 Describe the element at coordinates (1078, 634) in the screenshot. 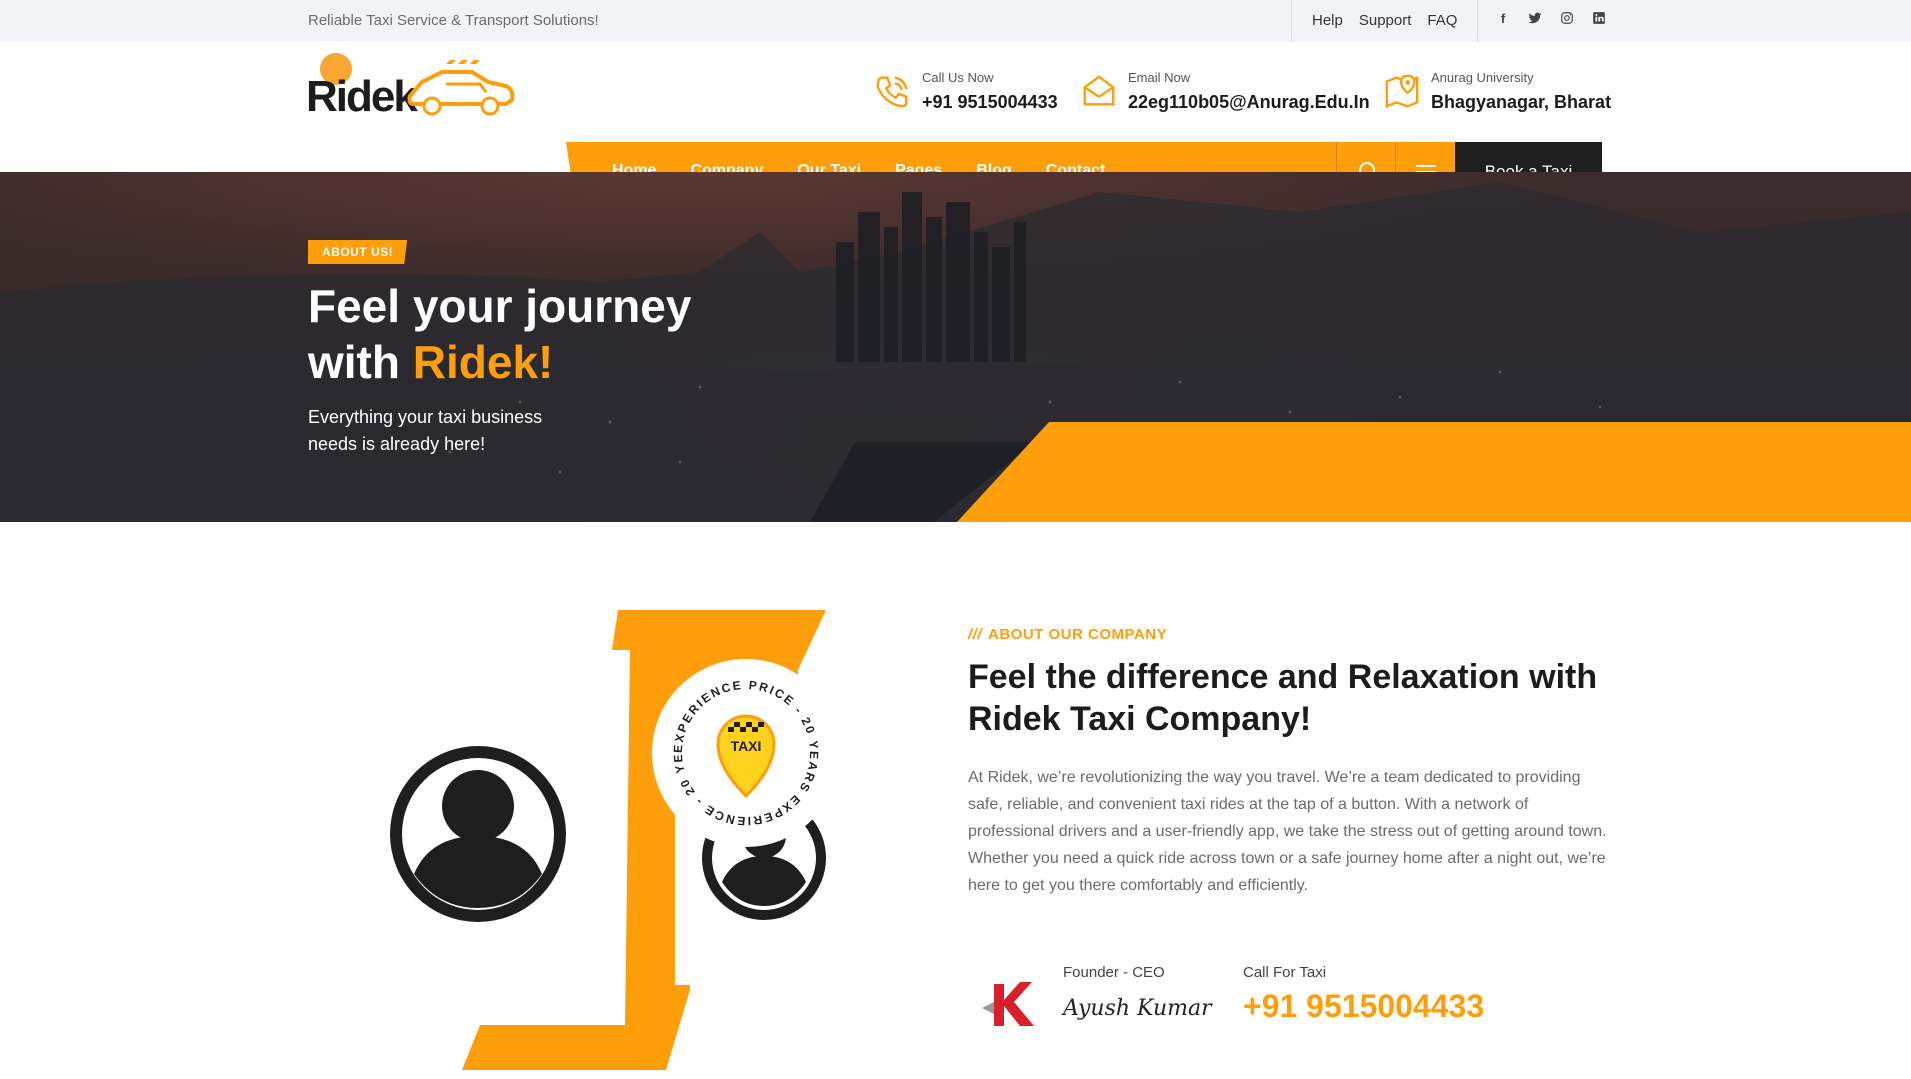

I see `kicker-text: ABOUT OUR COMPANY` at that location.